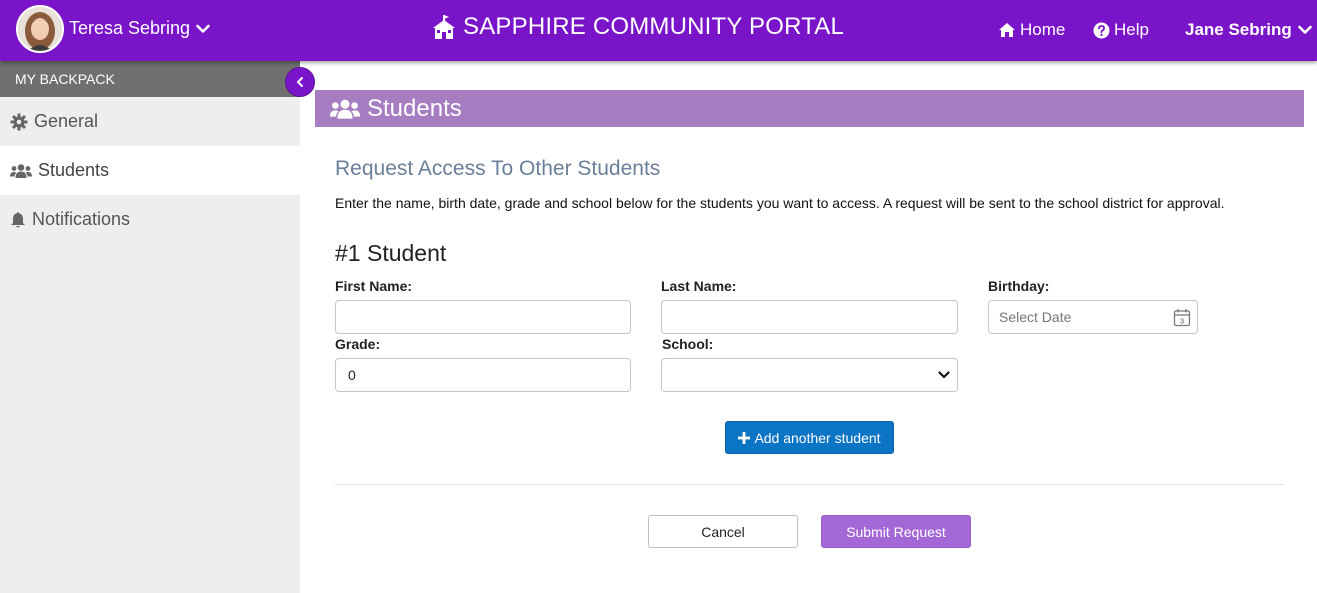 The height and width of the screenshot is (593, 1317). What do you see at coordinates (1007, 30) in the screenshot?
I see `home-icon` at bounding box center [1007, 30].